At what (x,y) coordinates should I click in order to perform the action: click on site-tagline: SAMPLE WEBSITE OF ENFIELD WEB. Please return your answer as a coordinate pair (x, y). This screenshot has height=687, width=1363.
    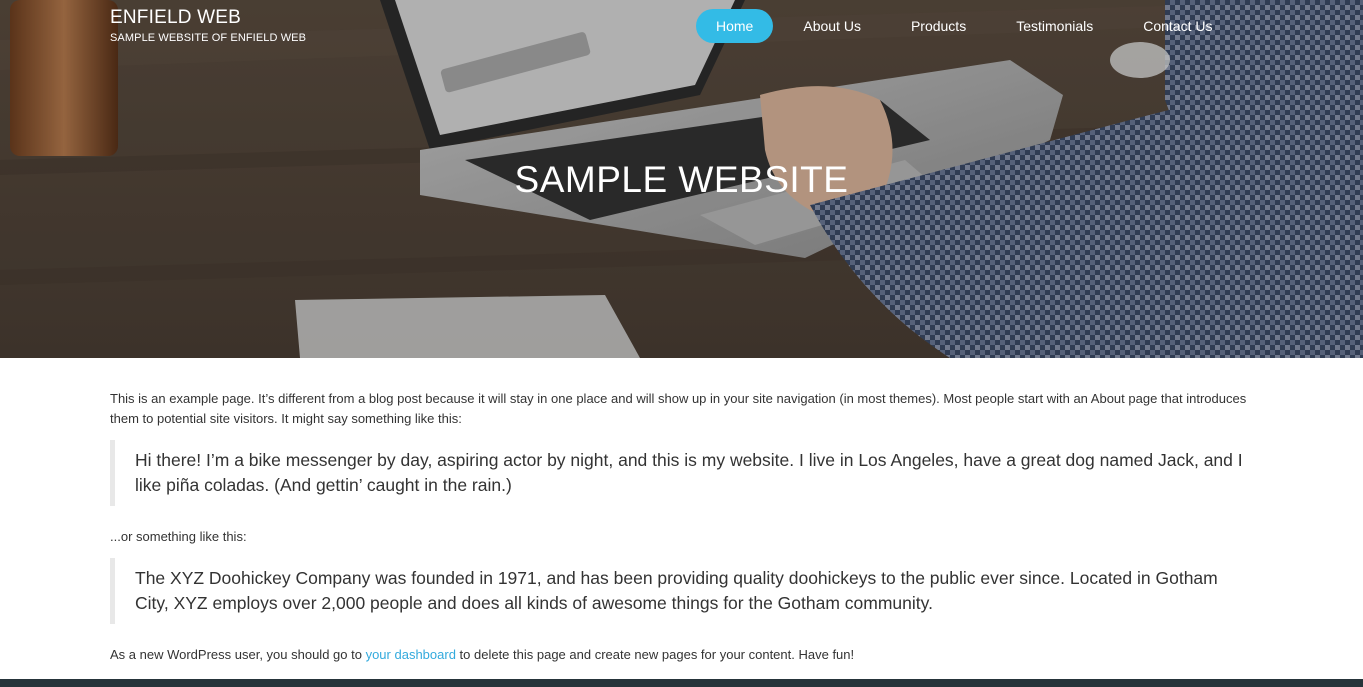
    Looking at the image, I should click on (208, 38).